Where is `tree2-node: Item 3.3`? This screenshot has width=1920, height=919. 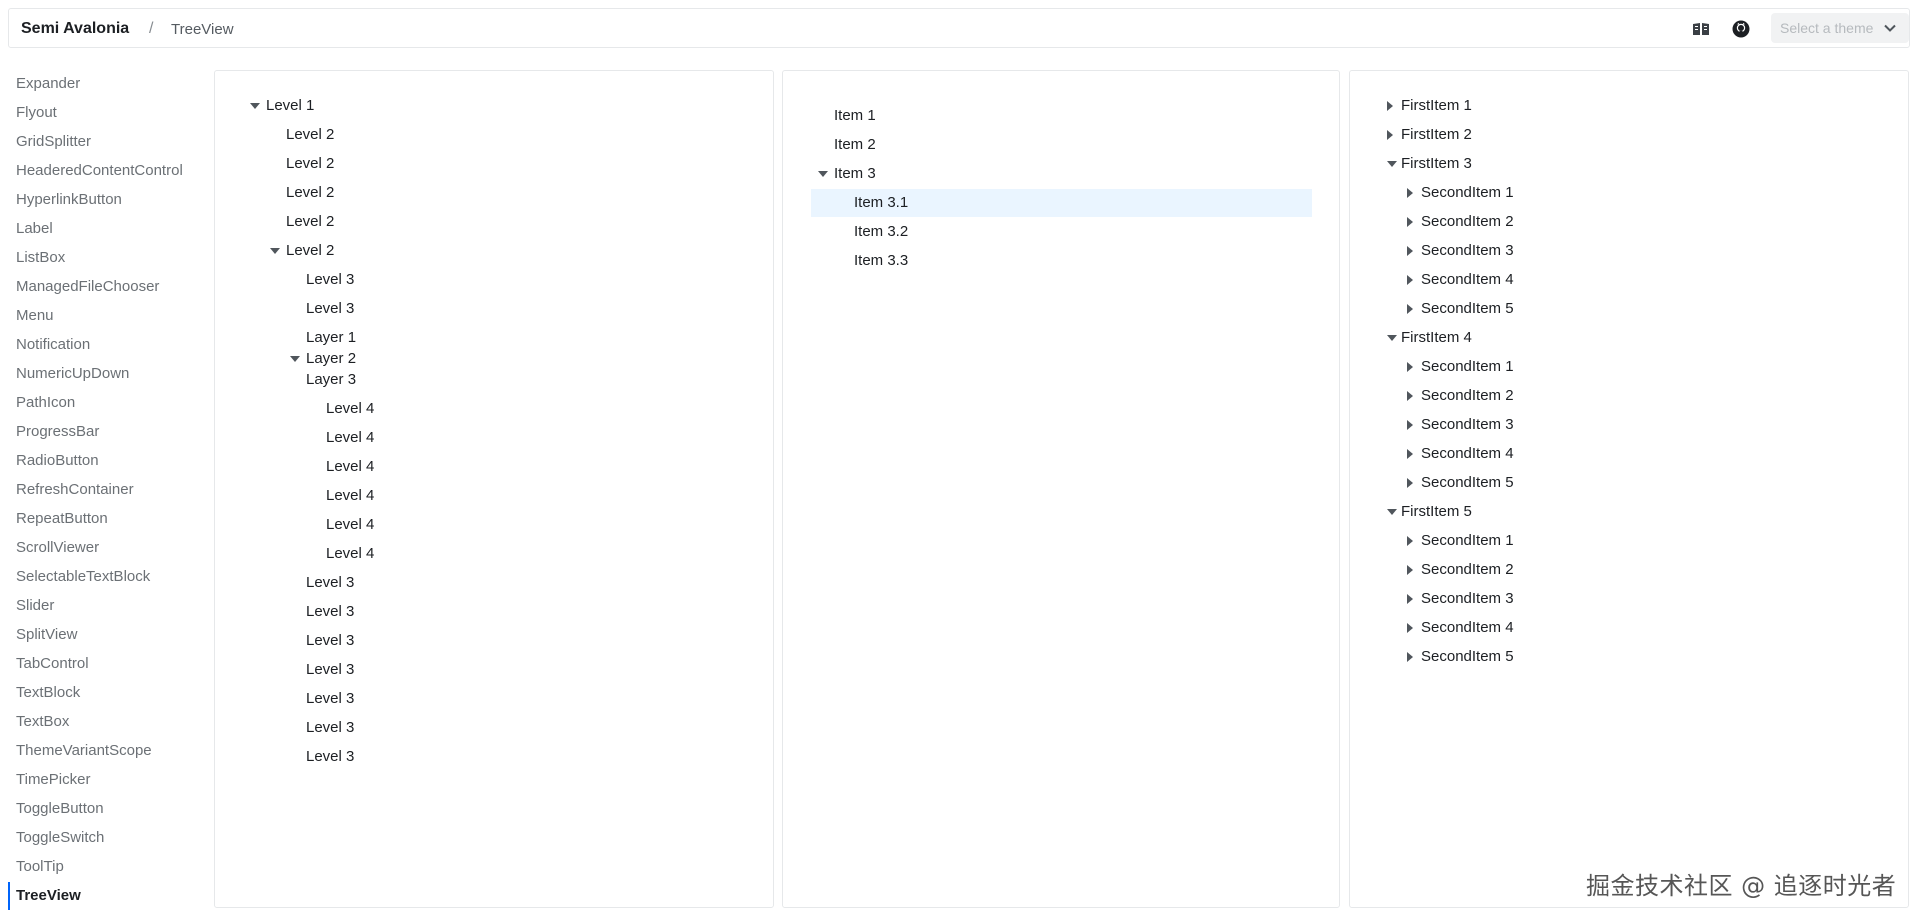
tree2-node: Item 3.3 is located at coordinates (1060, 261).